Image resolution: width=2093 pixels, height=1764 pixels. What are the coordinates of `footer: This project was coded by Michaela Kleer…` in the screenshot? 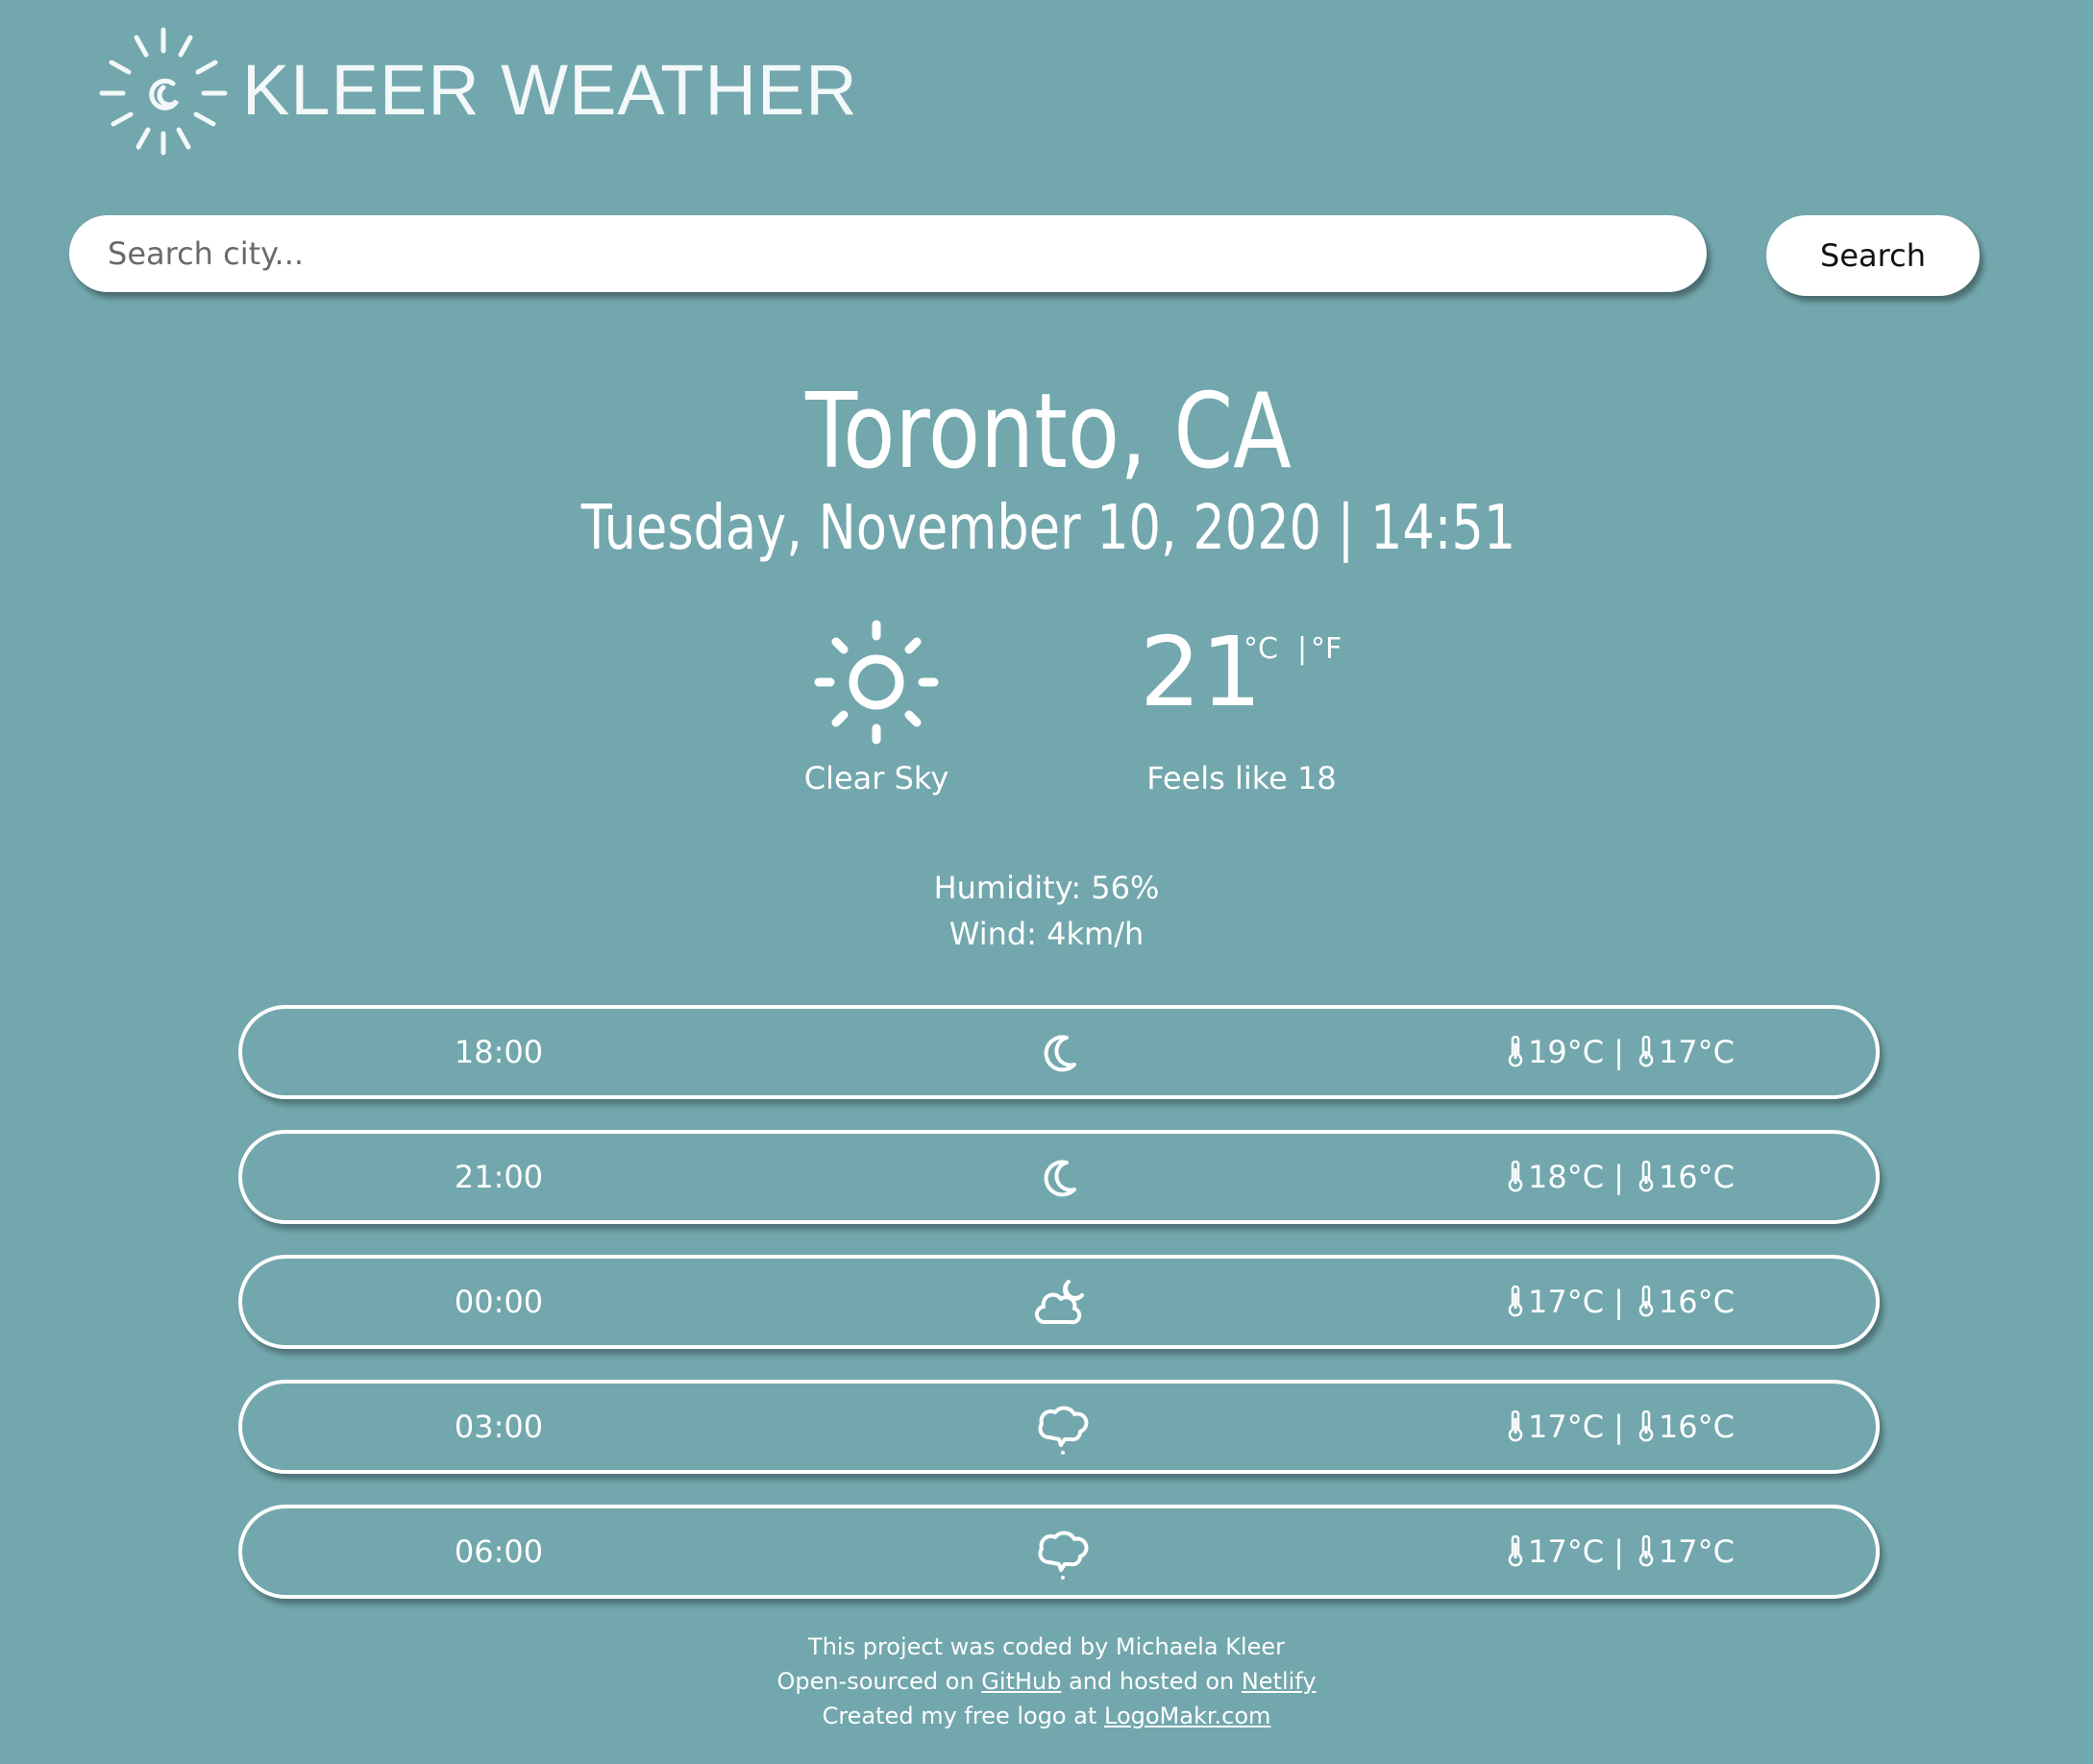 It's located at (1046, 1681).